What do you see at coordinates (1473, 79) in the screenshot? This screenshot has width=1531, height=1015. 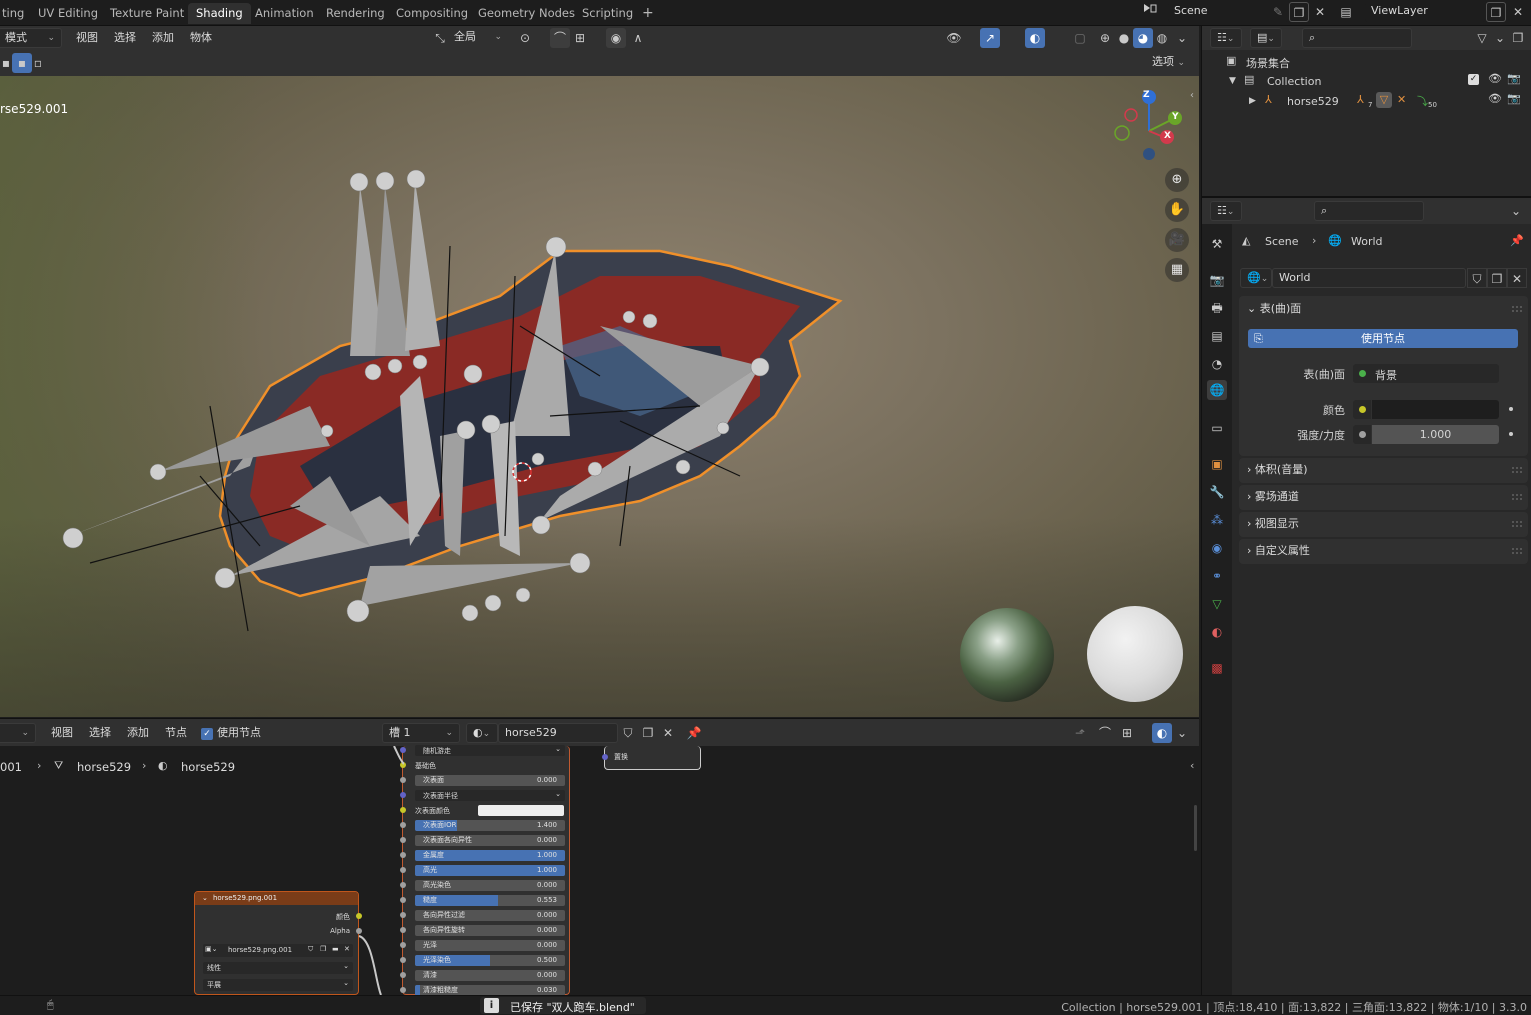 I see `exclude-checkbox: ✓` at bounding box center [1473, 79].